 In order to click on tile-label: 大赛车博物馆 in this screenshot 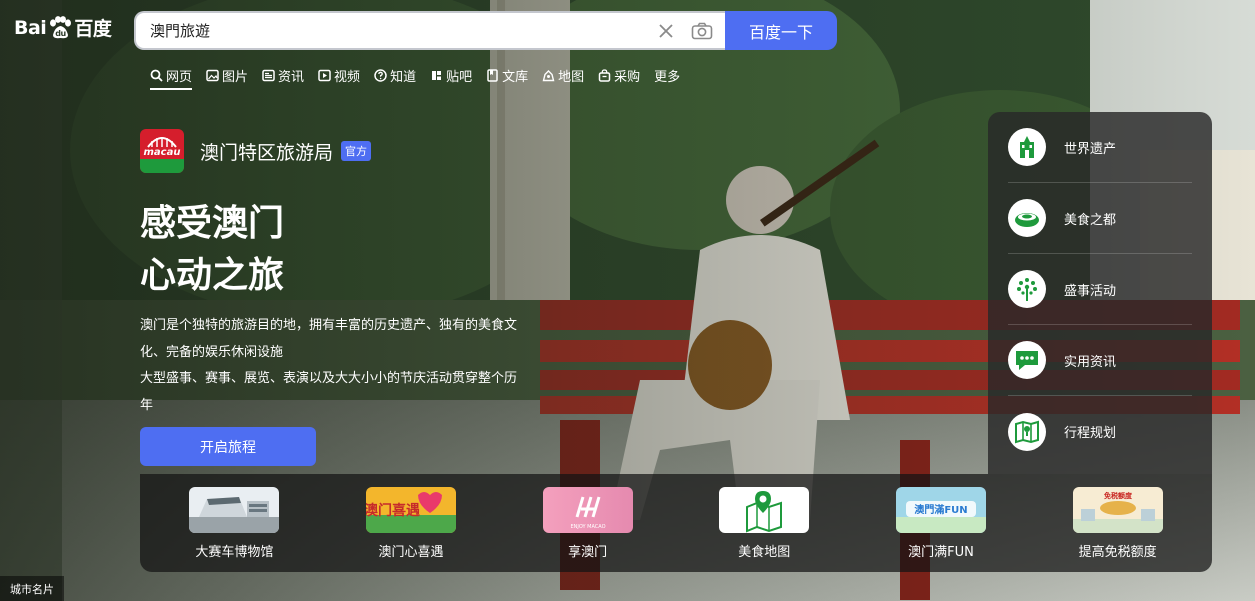, I will do `click(234, 552)`.